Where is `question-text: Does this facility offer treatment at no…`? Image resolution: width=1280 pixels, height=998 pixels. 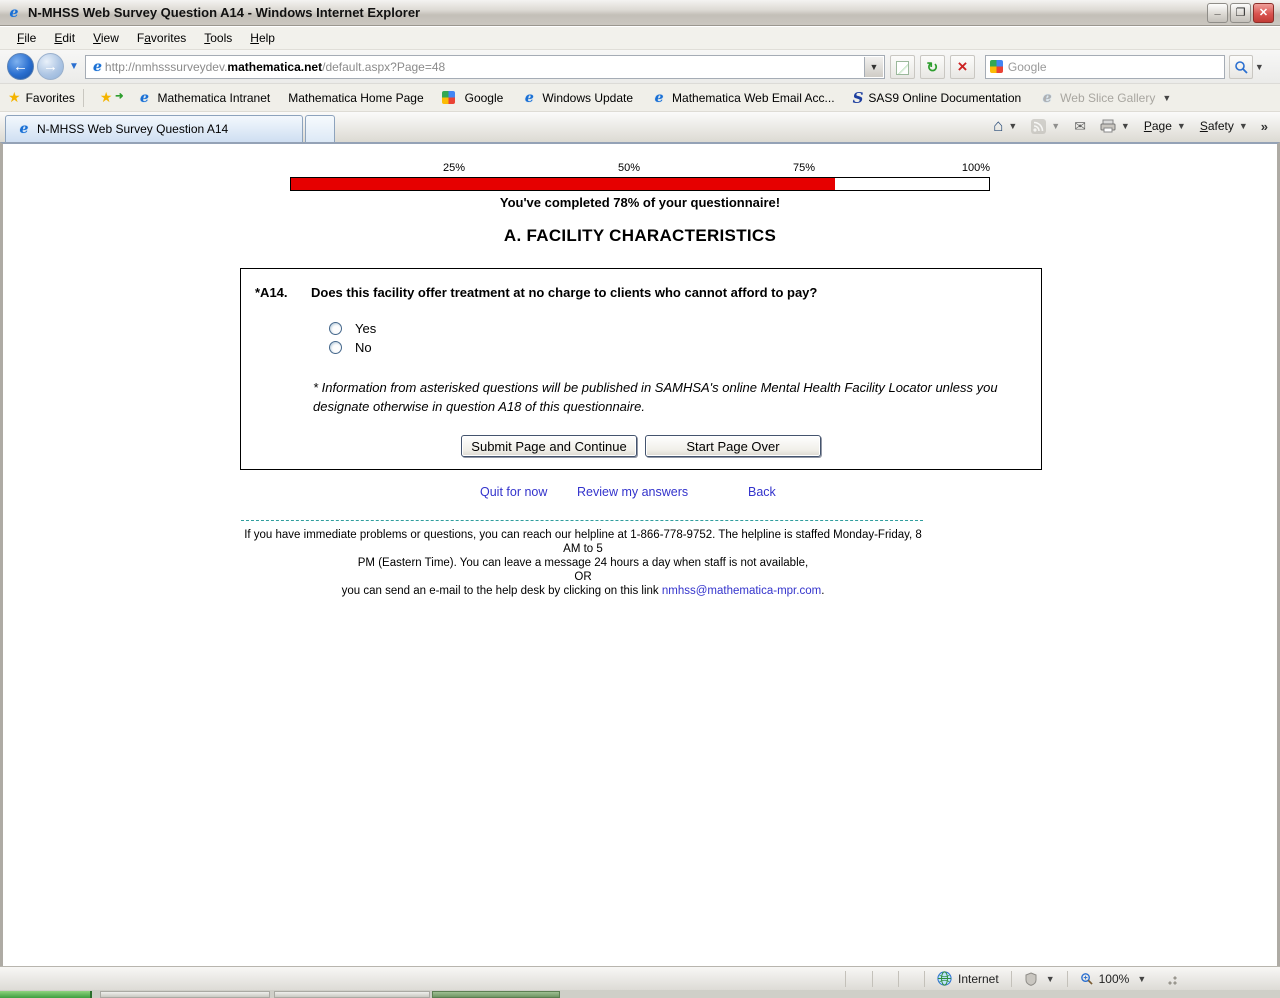 question-text: Does this facility offer treatment at no… is located at coordinates (564, 292).